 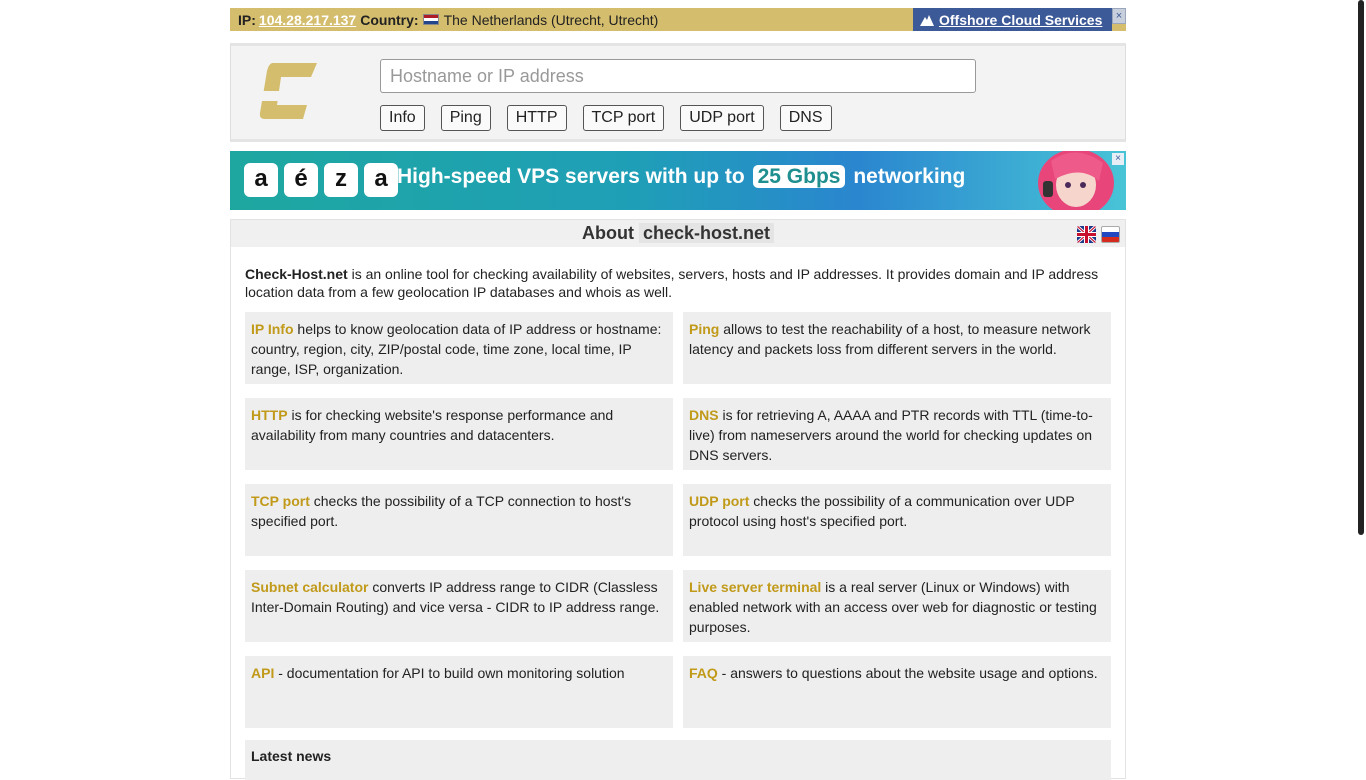 What do you see at coordinates (799, 176) in the screenshot?
I see `banner-highlight: 25 Gbps` at bounding box center [799, 176].